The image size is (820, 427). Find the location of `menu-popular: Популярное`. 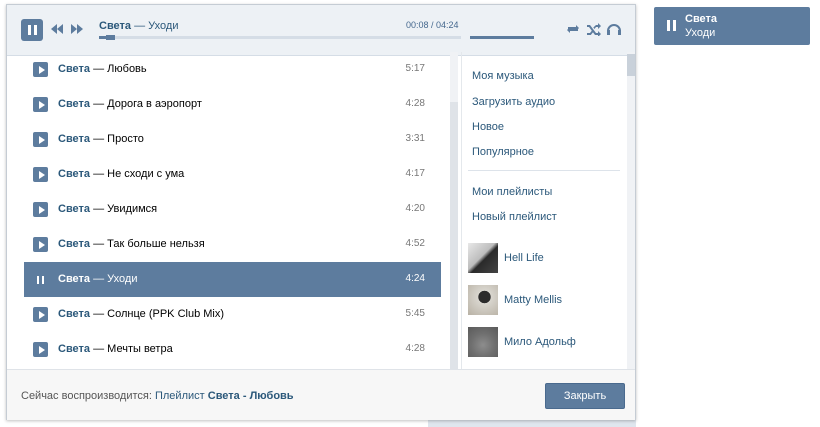

menu-popular: Популярное is located at coordinates (503, 152).